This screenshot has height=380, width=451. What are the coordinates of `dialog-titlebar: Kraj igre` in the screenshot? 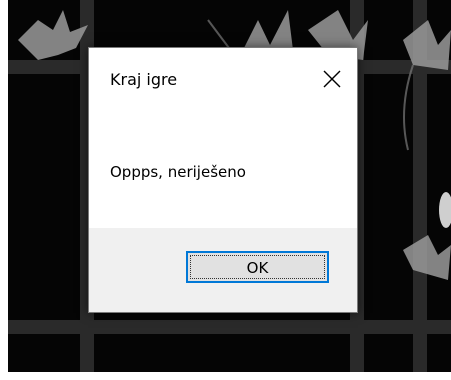 It's located at (223, 78).